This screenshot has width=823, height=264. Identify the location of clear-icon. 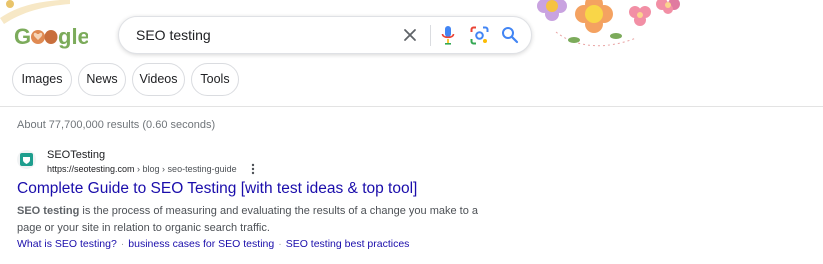
(410, 35).